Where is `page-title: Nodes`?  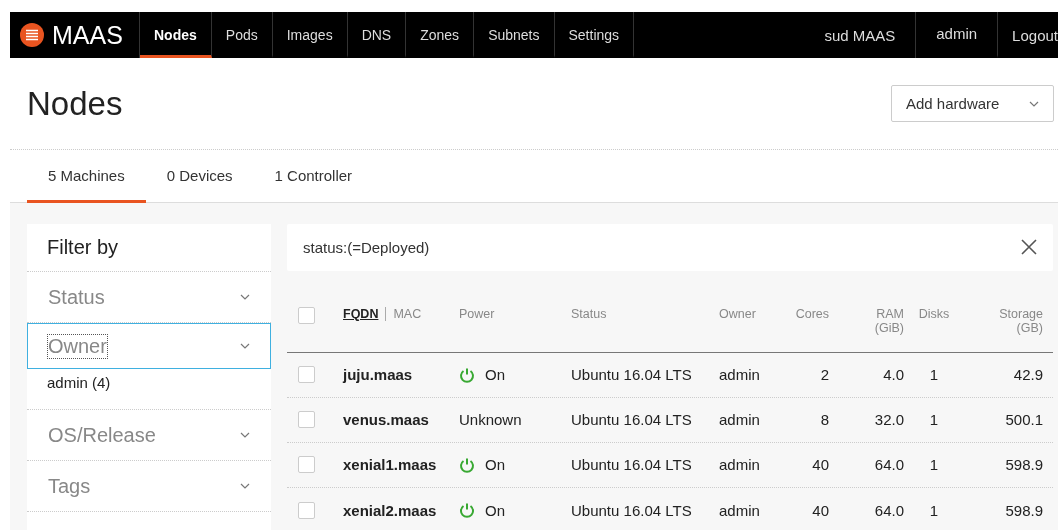
page-title: Nodes is located at coordinates (75, 103).